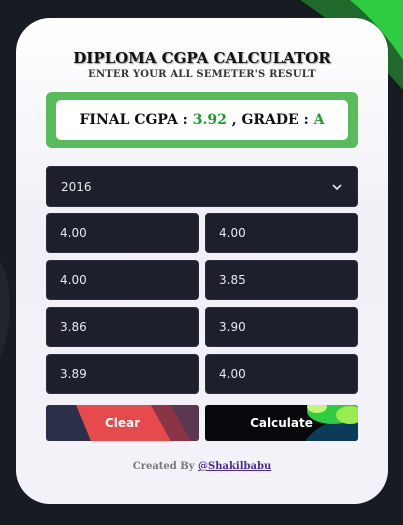 This screenshot has width=403, height=525. I want to click on regulation-select: 2016, so click(202, 186).